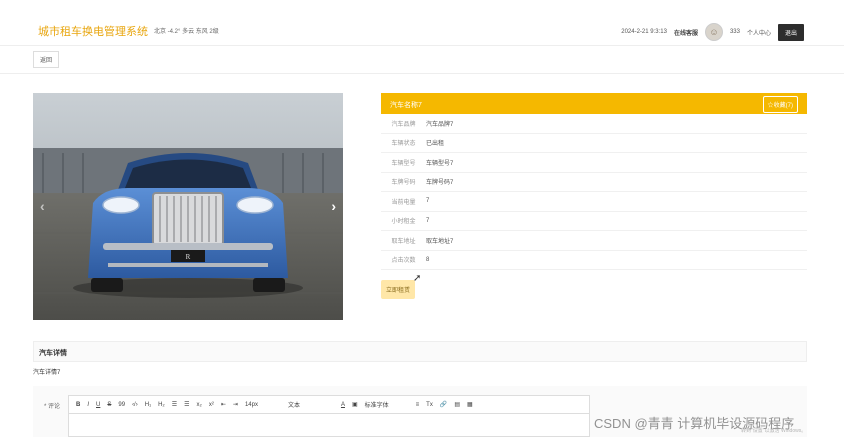  I want to click on underline-icon: U, so click(98, 405).